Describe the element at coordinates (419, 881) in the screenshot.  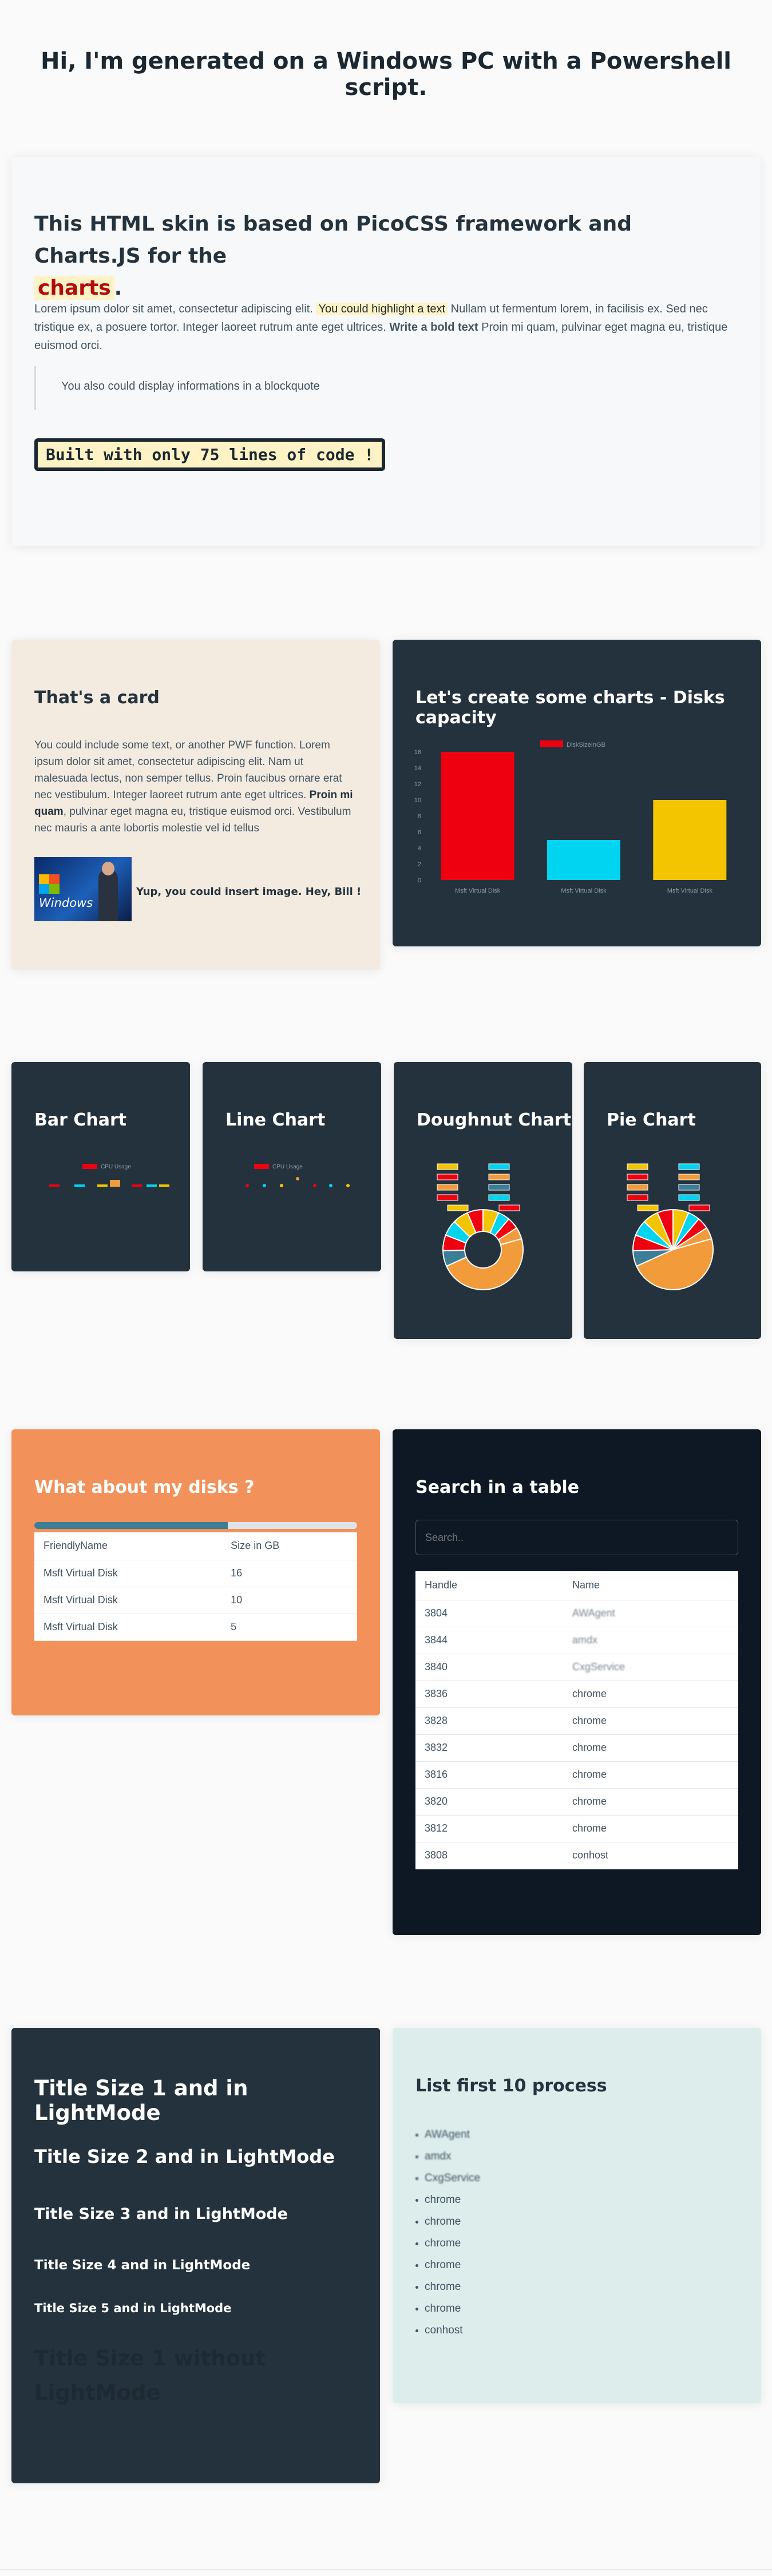
I see `y-tick-label: 0` at that location.